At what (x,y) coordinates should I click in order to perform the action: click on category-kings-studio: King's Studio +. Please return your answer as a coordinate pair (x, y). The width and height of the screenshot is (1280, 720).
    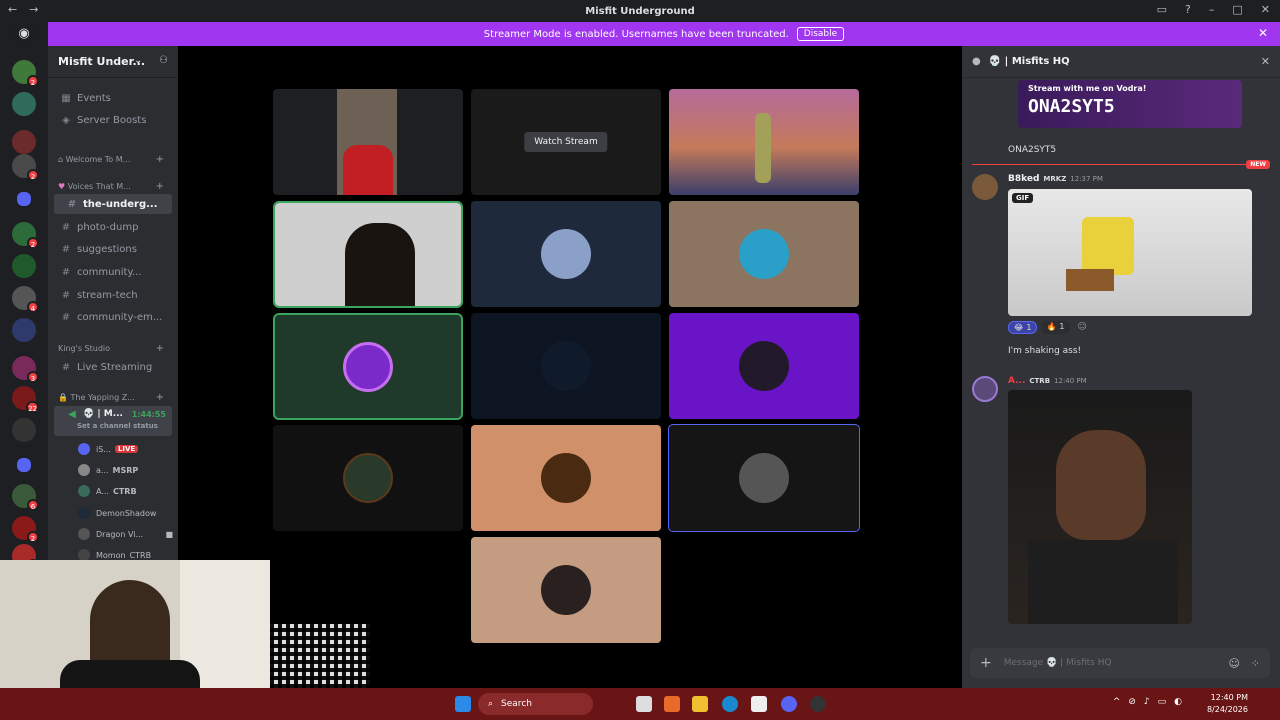
    Looking at the image, I should click on (113, 348).